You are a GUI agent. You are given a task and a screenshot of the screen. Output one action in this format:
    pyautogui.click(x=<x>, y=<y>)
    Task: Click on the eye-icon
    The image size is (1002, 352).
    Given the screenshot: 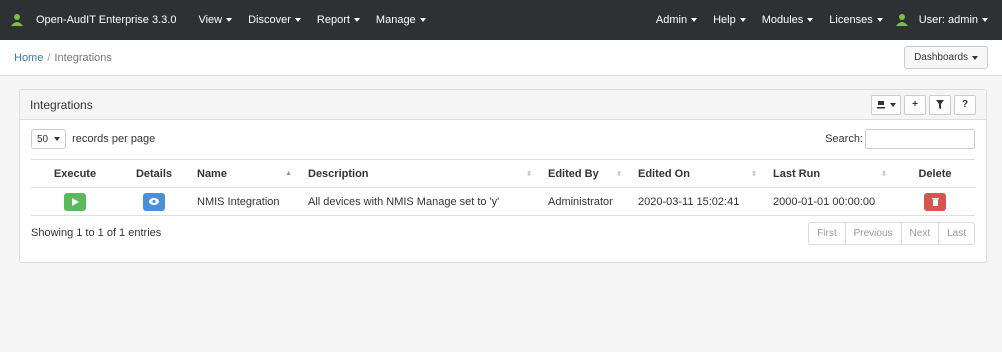 What is the action you would take?
    pyautogui.click(x=154, y=201)
    